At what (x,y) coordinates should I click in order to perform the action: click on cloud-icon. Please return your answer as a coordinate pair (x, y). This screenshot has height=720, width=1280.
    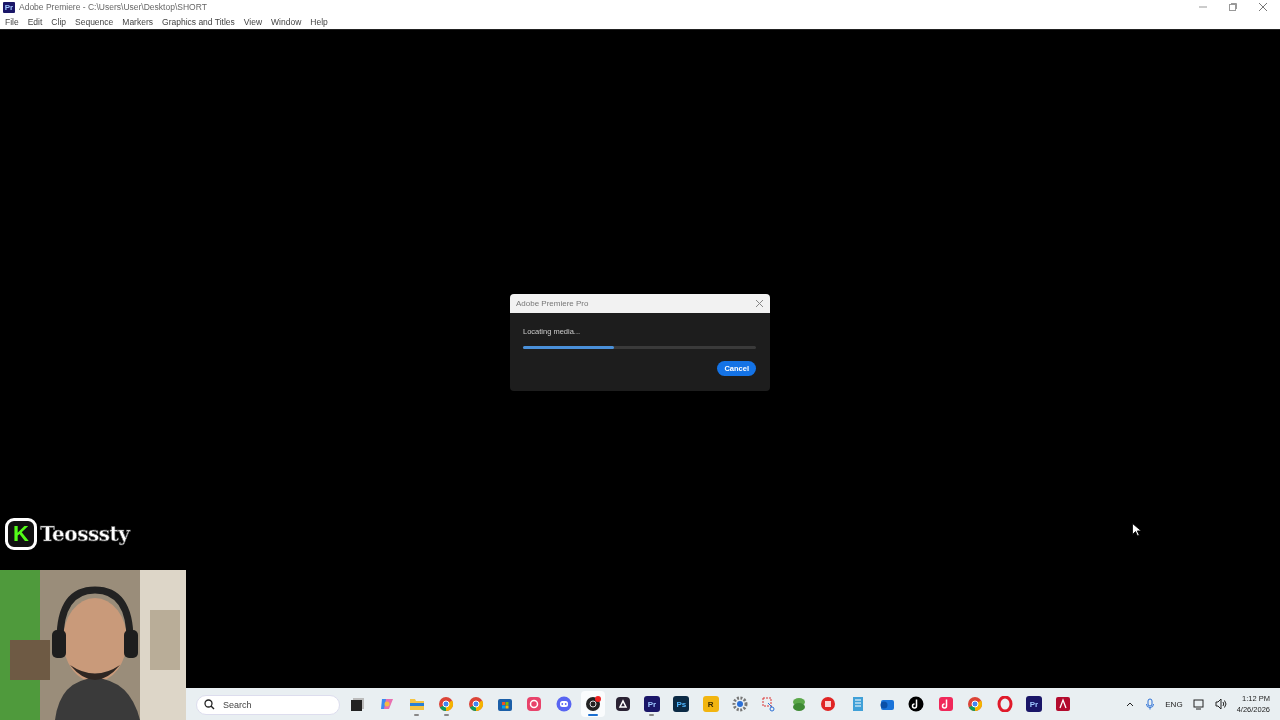
    Looking at the image, I should click on (622, 704).